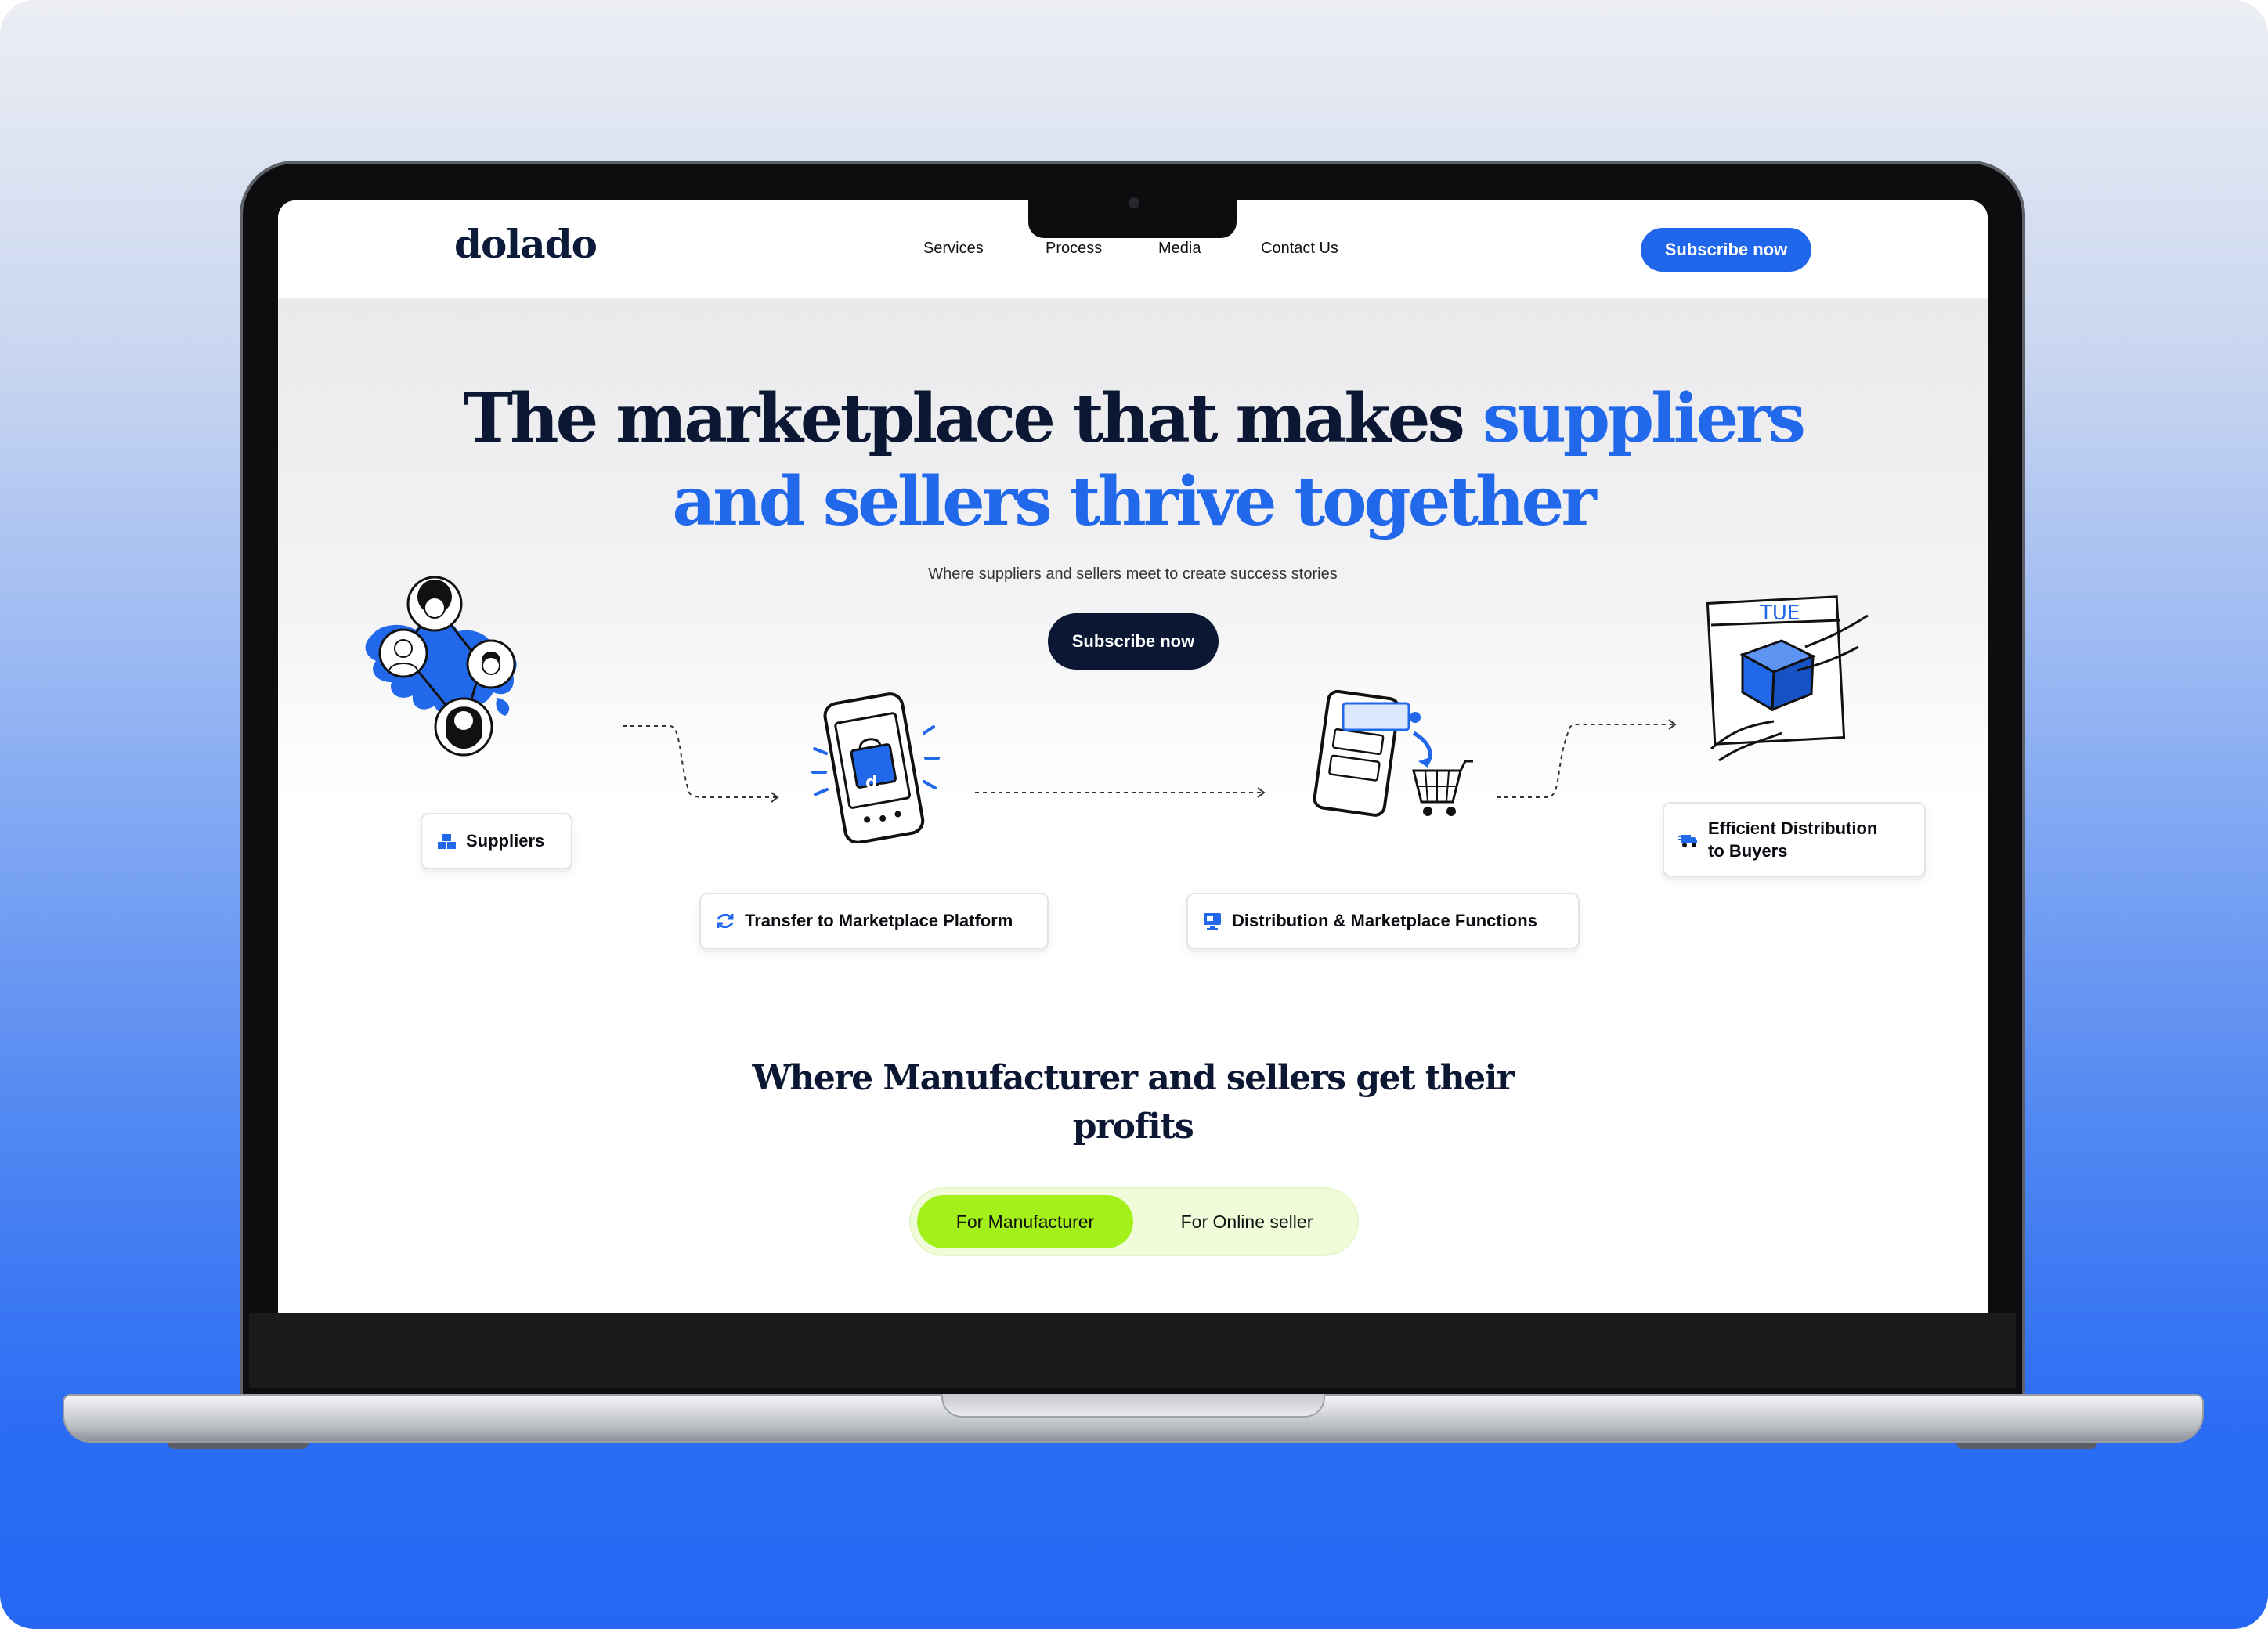 The image size is (2268, 1629). What do you see at coordinates (1133, 1406) in the screenshot?
I see `laptop-opening-notch` at bounding box center [1133, 1406].